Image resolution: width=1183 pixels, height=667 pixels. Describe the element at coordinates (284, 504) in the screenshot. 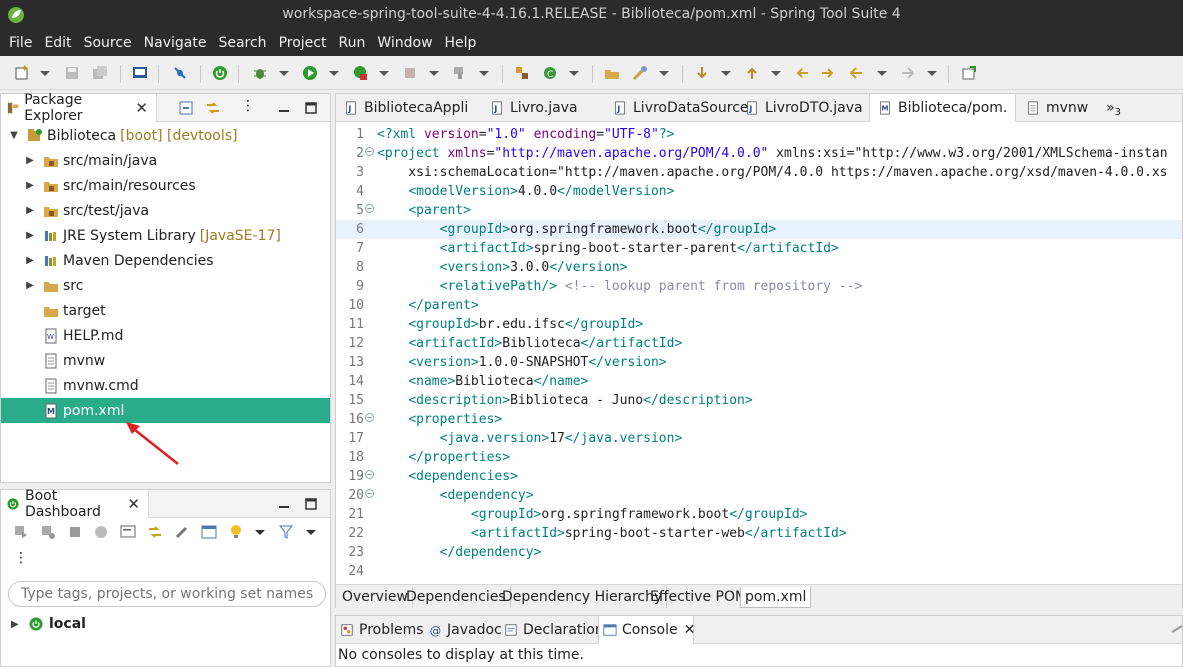

I see `minimize-icon` at that location.